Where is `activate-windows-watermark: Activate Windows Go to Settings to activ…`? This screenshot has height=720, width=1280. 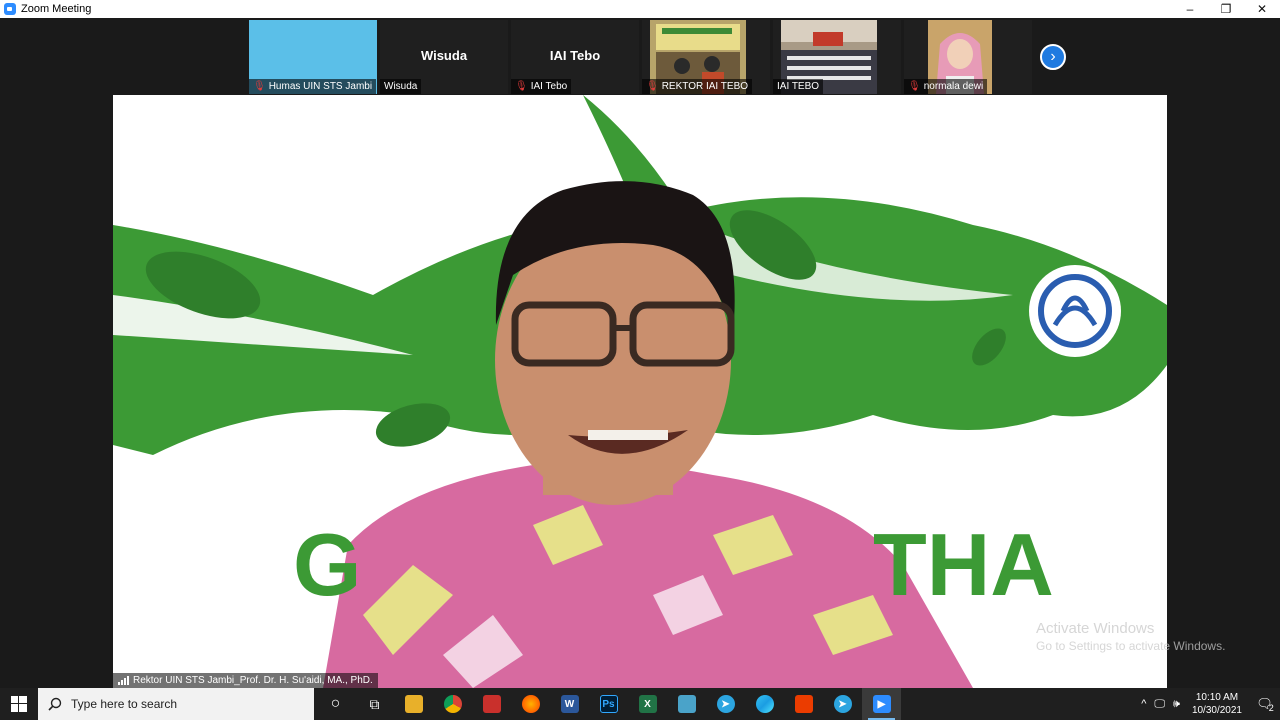 activate-windows-watermark: Activate Windows Go to Settings to activ… is located at coordinates (1130, 636).